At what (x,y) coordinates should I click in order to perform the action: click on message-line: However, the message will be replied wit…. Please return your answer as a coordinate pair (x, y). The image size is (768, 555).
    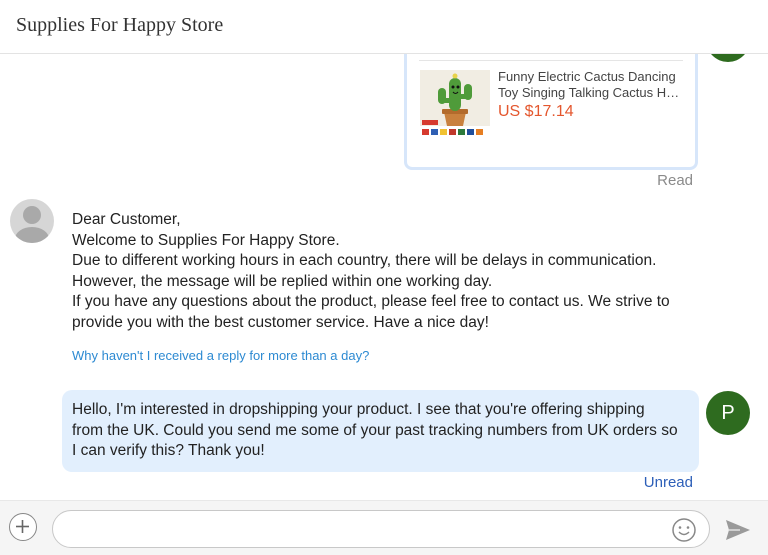
    Looking at the image, I should click on (282, 281).